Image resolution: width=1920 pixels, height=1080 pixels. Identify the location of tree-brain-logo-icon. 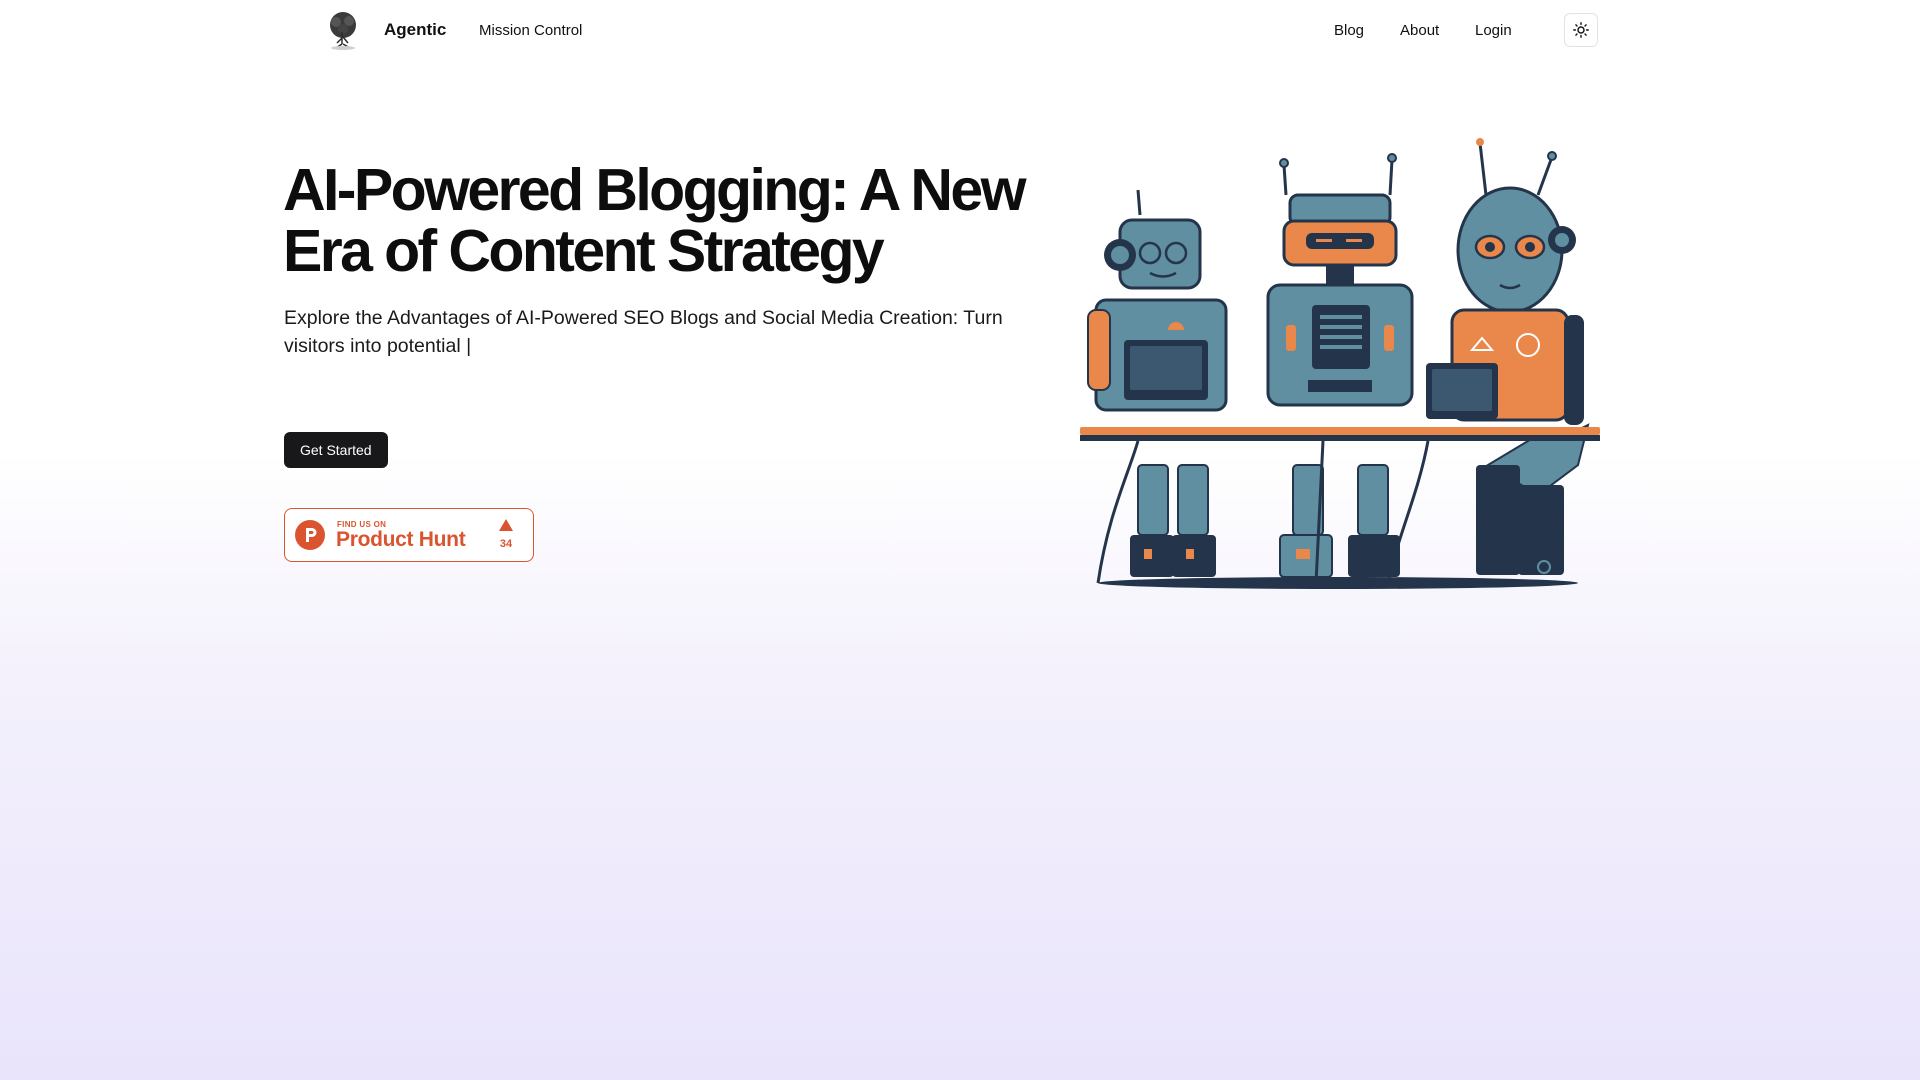
(343, 31).